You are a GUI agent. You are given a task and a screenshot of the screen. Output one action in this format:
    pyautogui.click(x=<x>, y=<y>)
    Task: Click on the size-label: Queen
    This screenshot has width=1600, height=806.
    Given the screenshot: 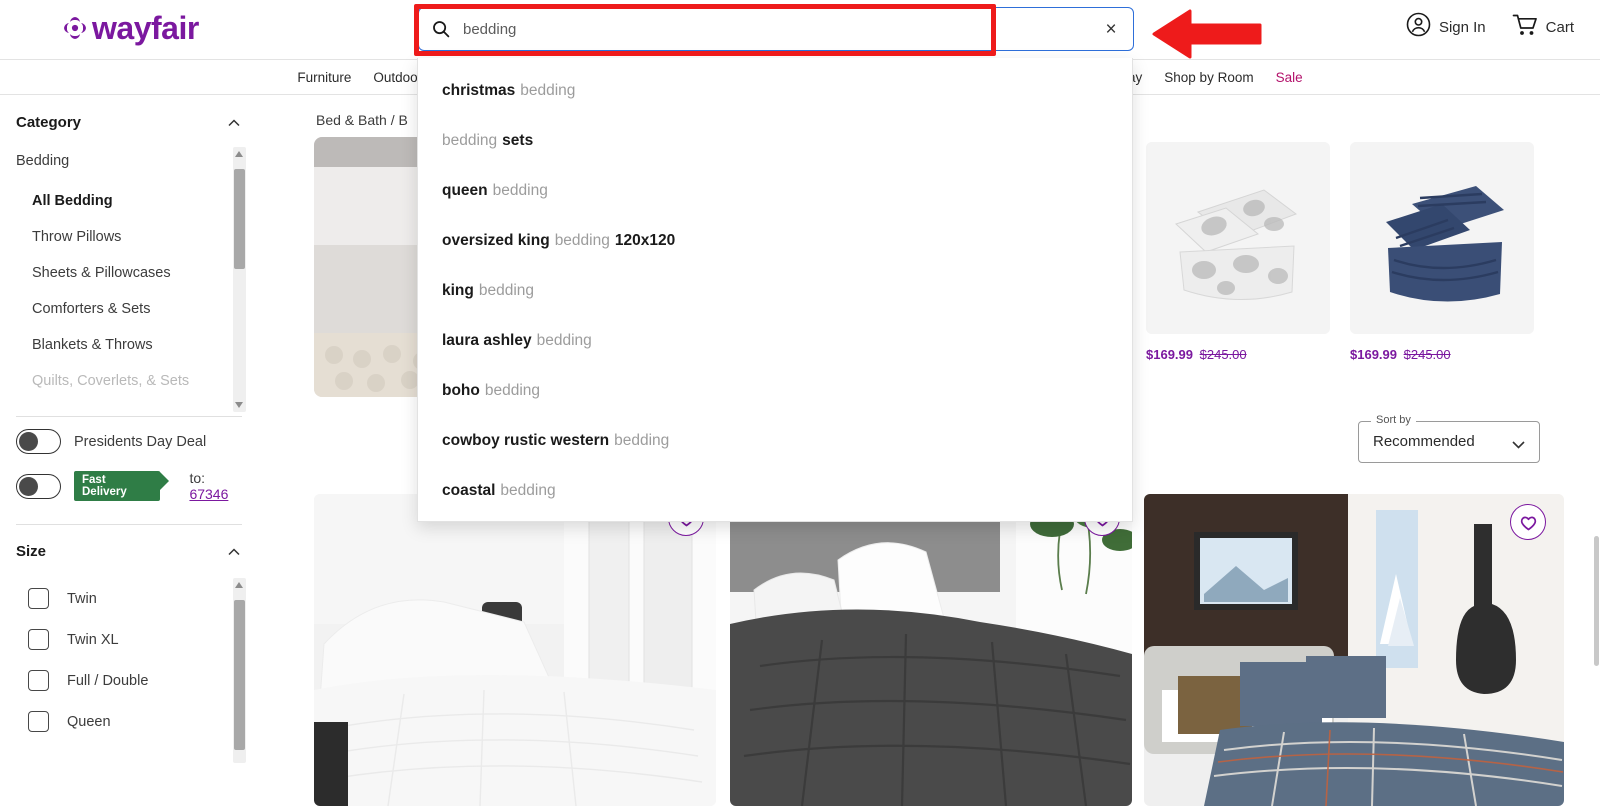 What is the action you would take?
    pyautogui.click(x=89, y=721)
    